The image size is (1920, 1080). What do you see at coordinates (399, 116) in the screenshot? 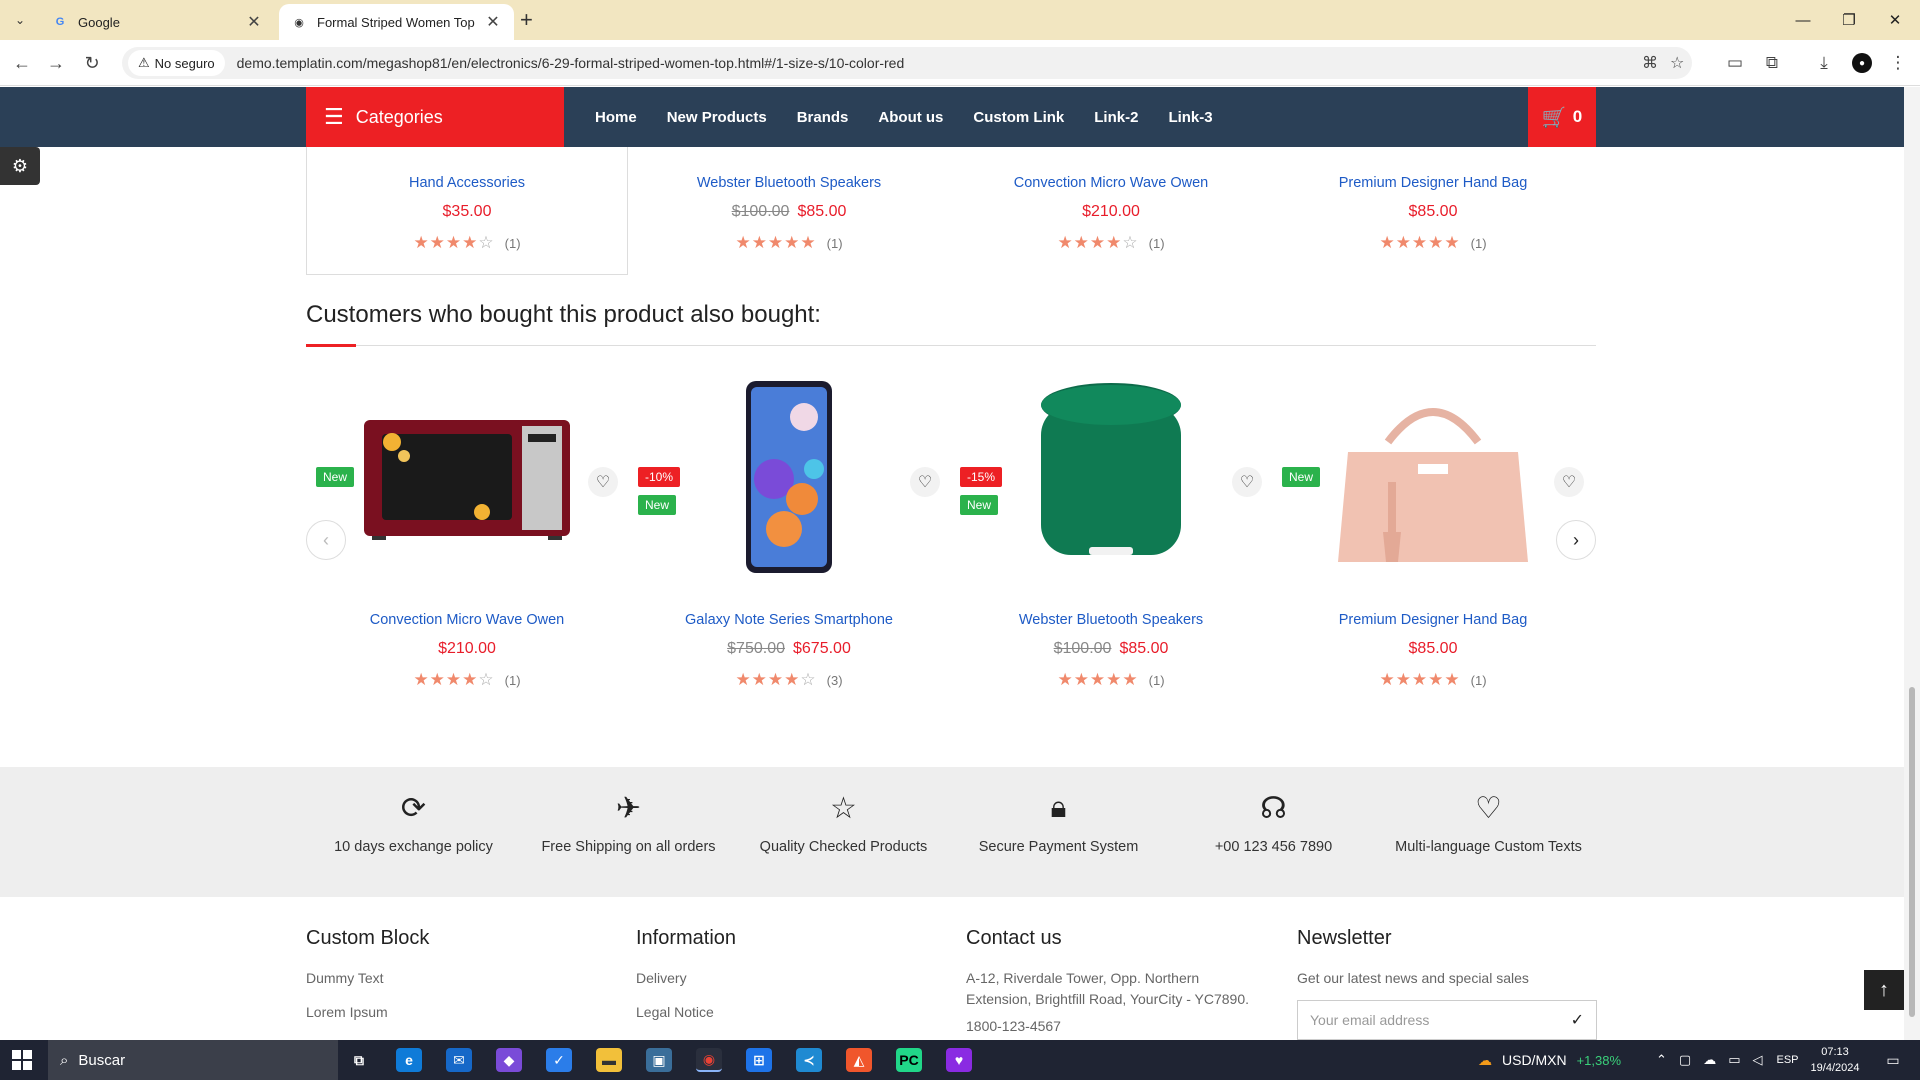
I see `categories-label: Categories` at bounding box center [399, 116].